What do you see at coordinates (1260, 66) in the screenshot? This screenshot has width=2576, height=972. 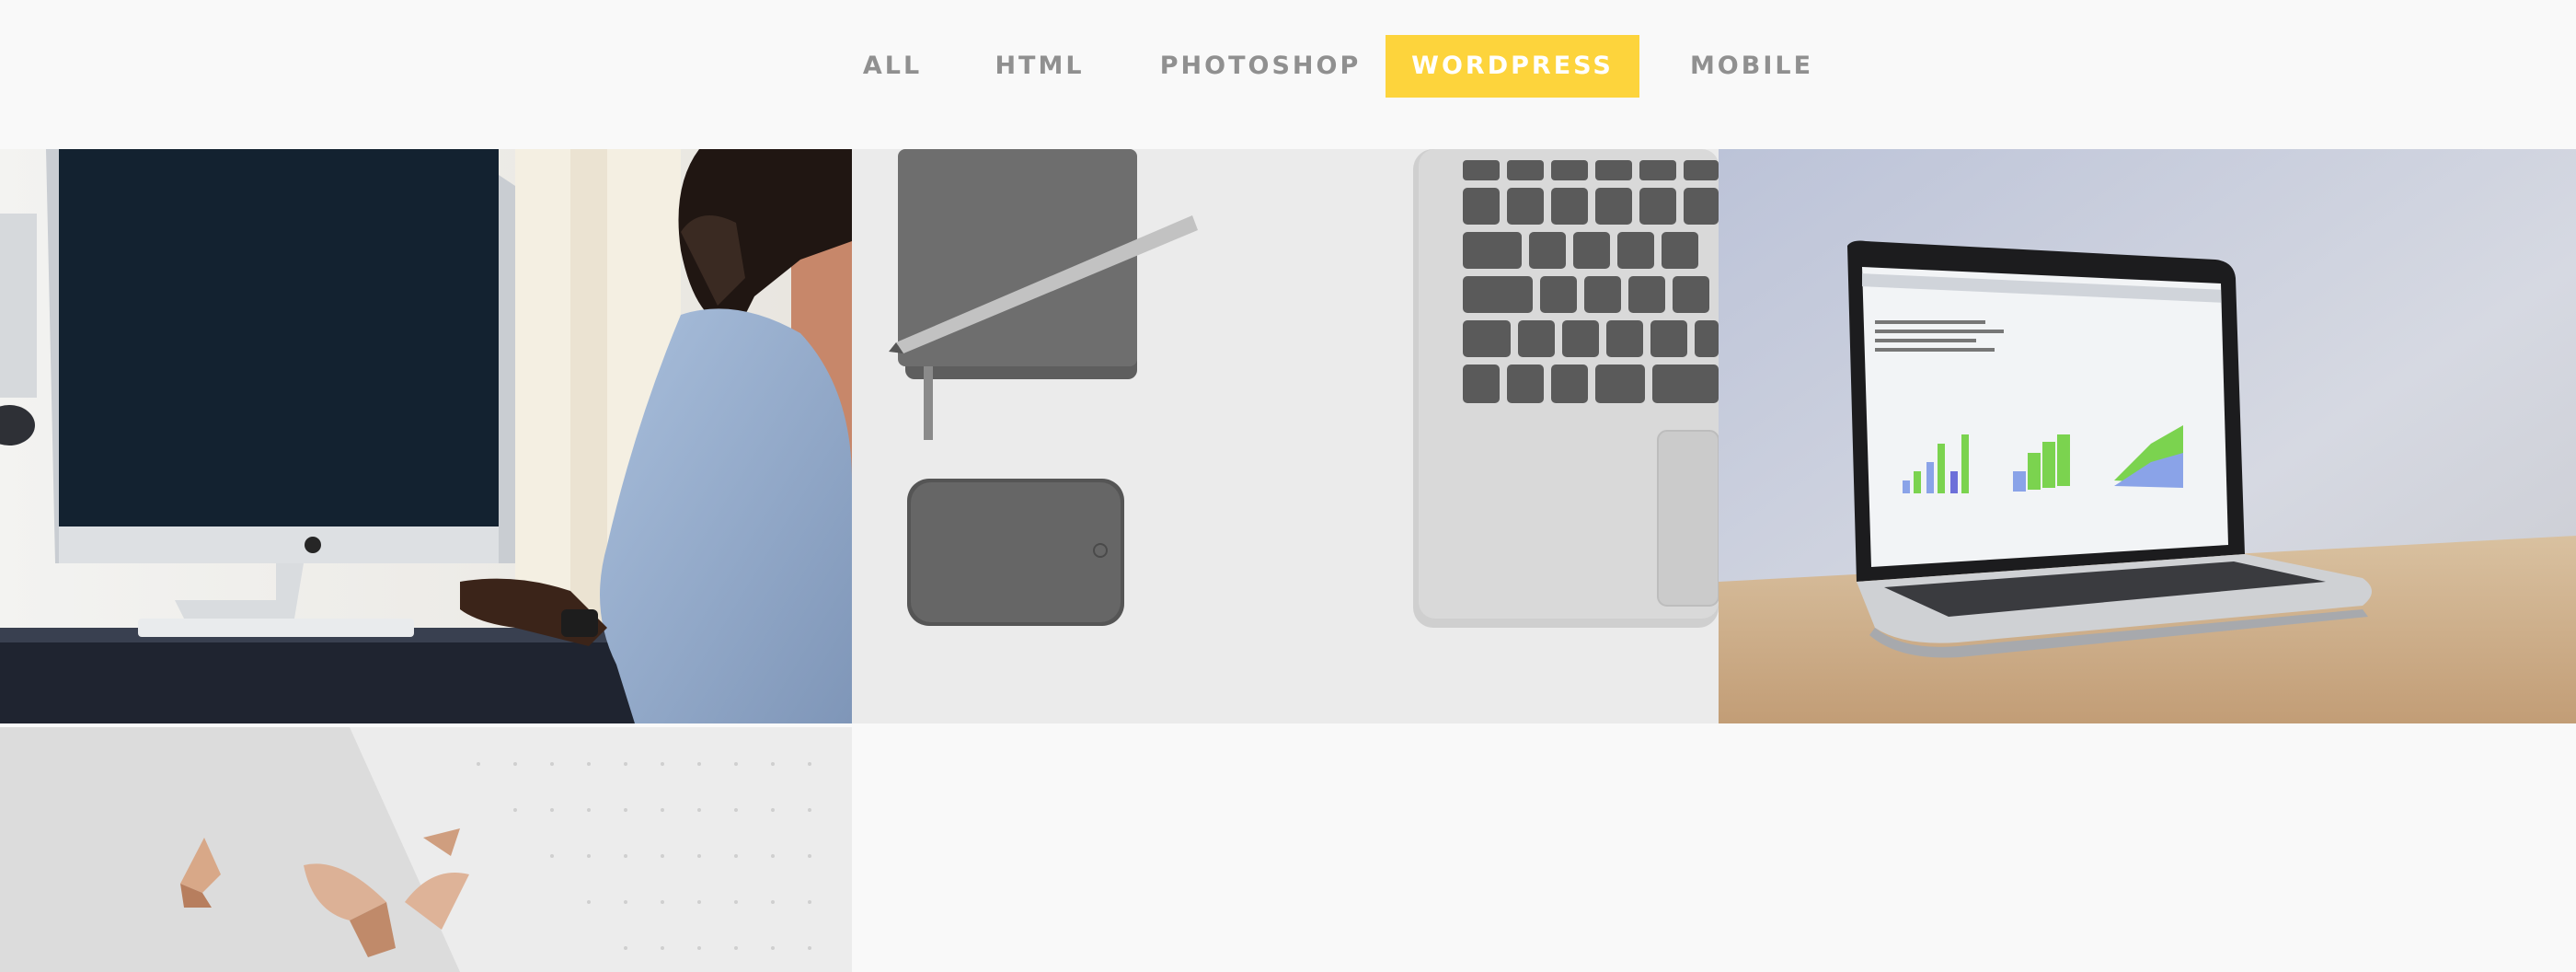 I see `filter-photoshop: PHOTOSHOP` at bounding box center [1260, 66].